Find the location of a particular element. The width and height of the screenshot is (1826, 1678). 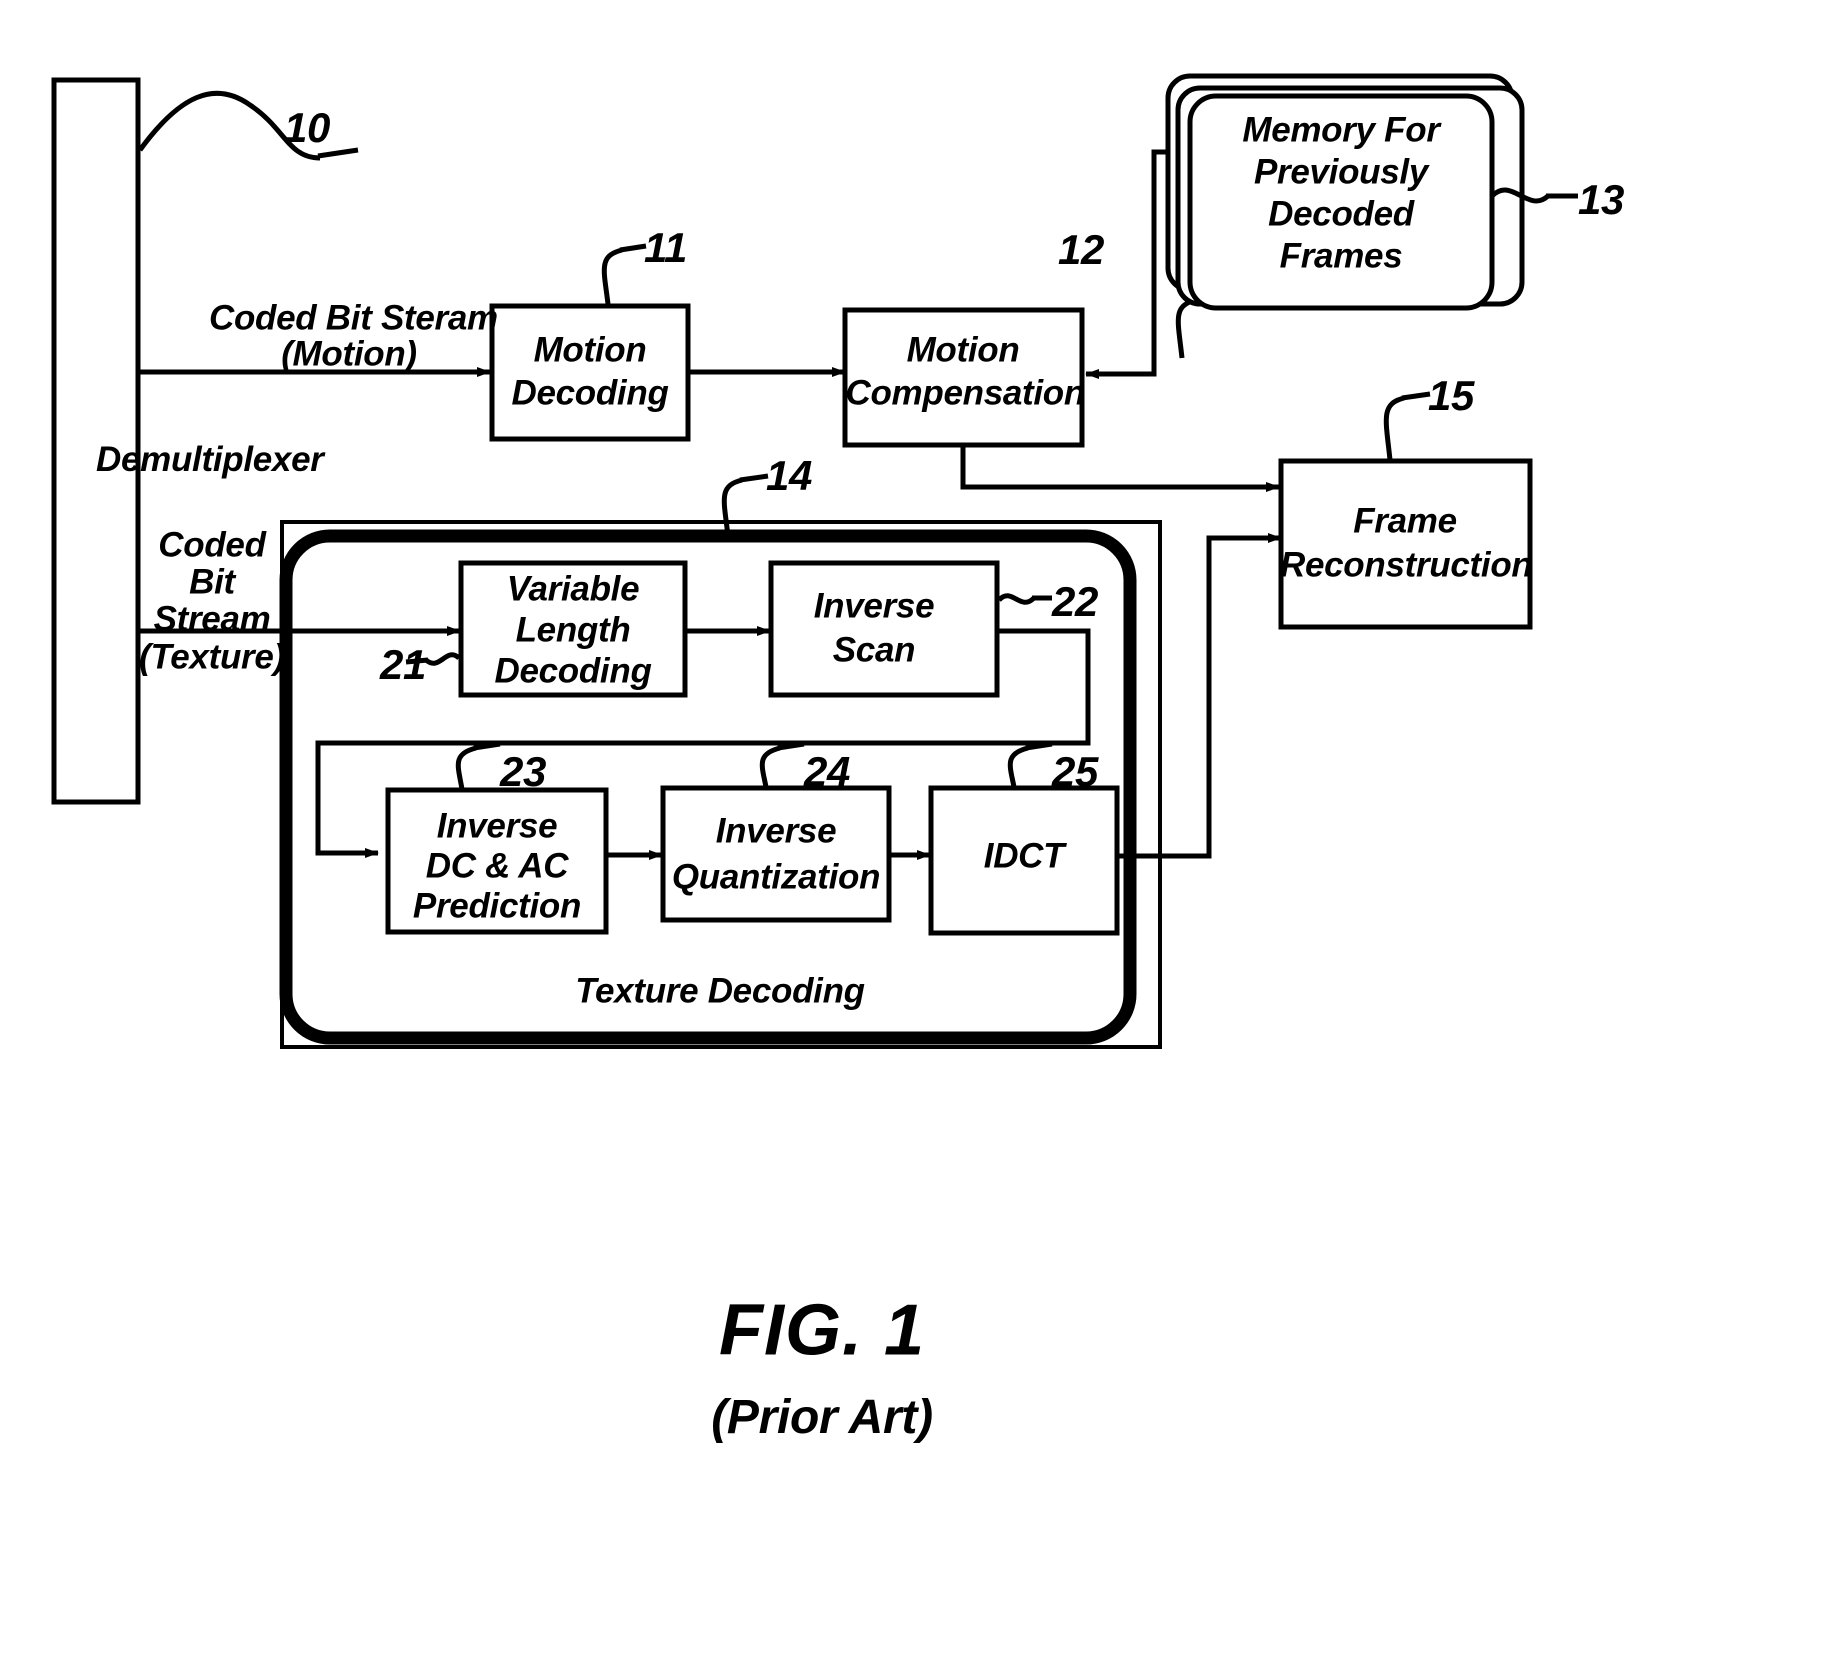

frame-reconstruction-label-2: Reconstruction is located at coordinates (1406, 565).